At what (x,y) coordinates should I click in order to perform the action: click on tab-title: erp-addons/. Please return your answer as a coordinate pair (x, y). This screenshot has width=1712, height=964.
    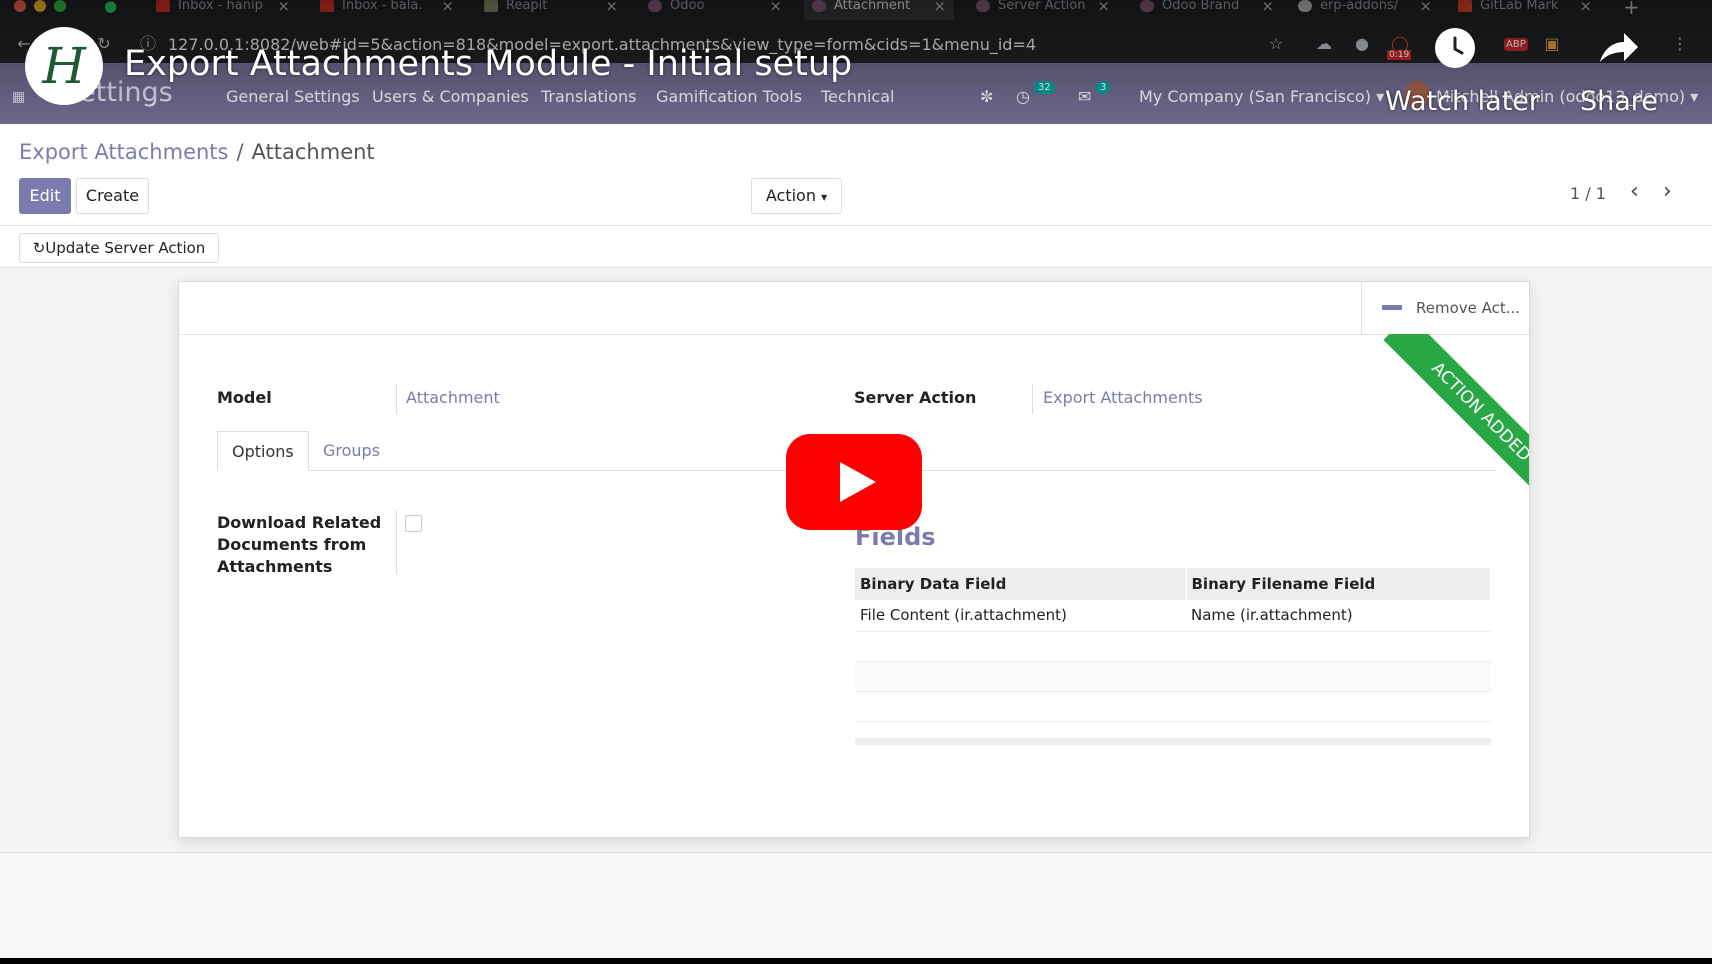
    Looking at the image, I should click on (1359, 6).